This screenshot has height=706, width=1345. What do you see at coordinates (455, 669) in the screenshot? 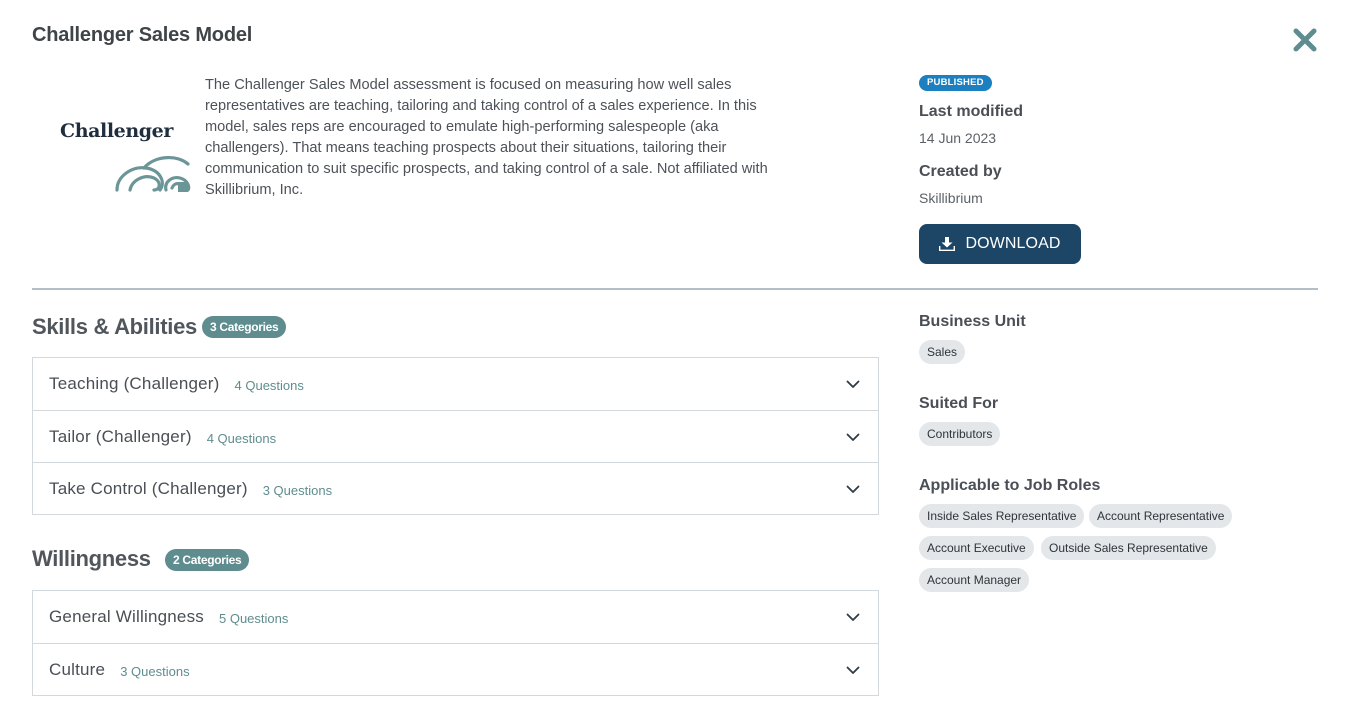
I see `accordion-item-culture: Culture 3 Questions` at bounding box center [455, 669].